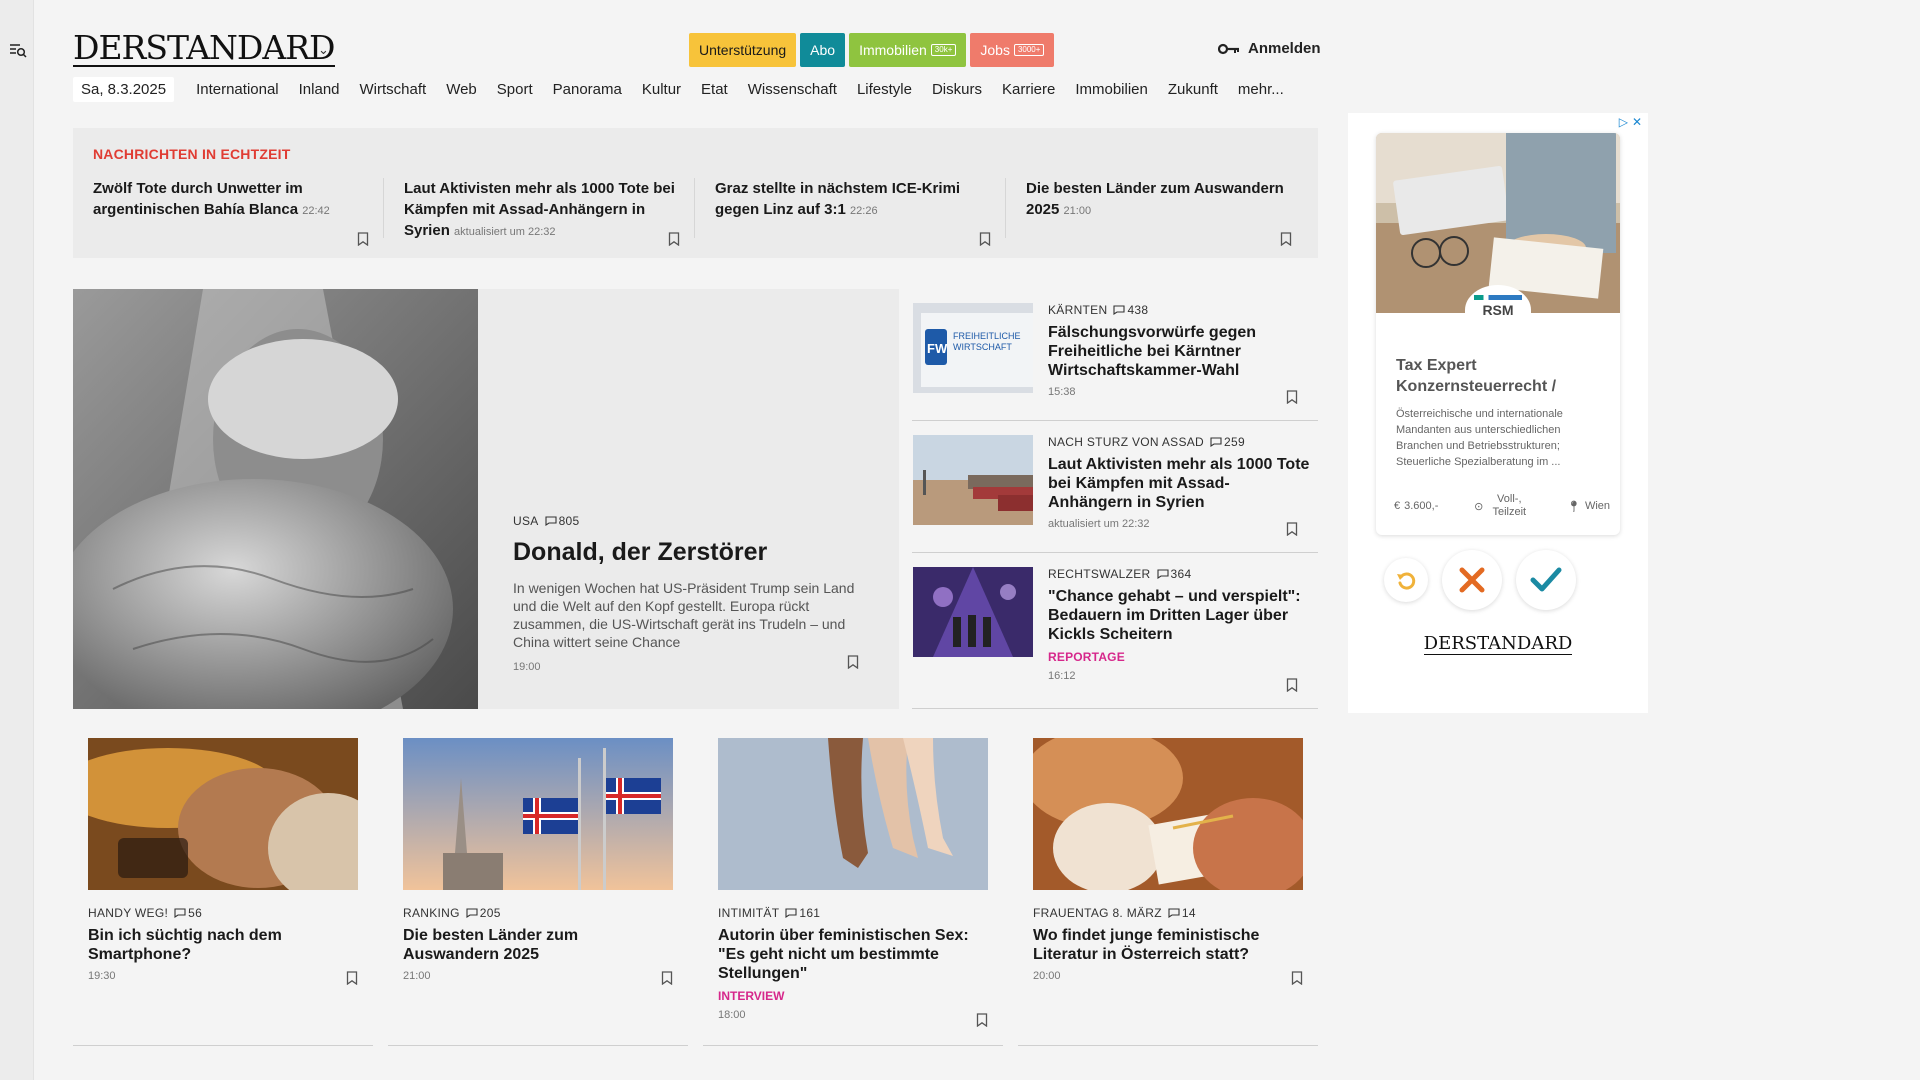 This screenshot has width=1920, height=1080. What do you see at coordinates (1182, 913) in the screenshot?
I see `comment-count: 14` at bounding box center [1182, 913].